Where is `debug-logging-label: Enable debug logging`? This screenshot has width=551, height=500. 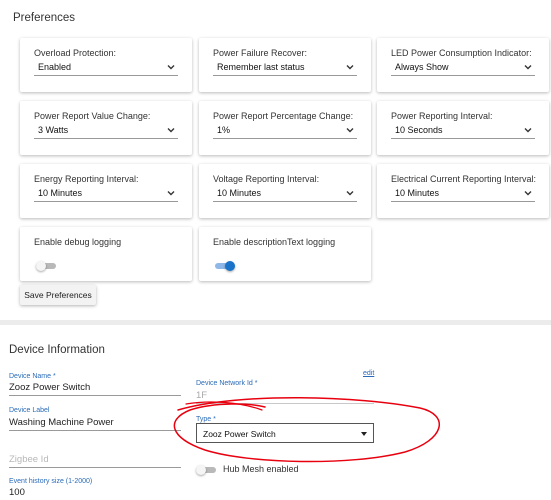 debug-logging-label: Enable debug logging is located at coordinates (78, 242).